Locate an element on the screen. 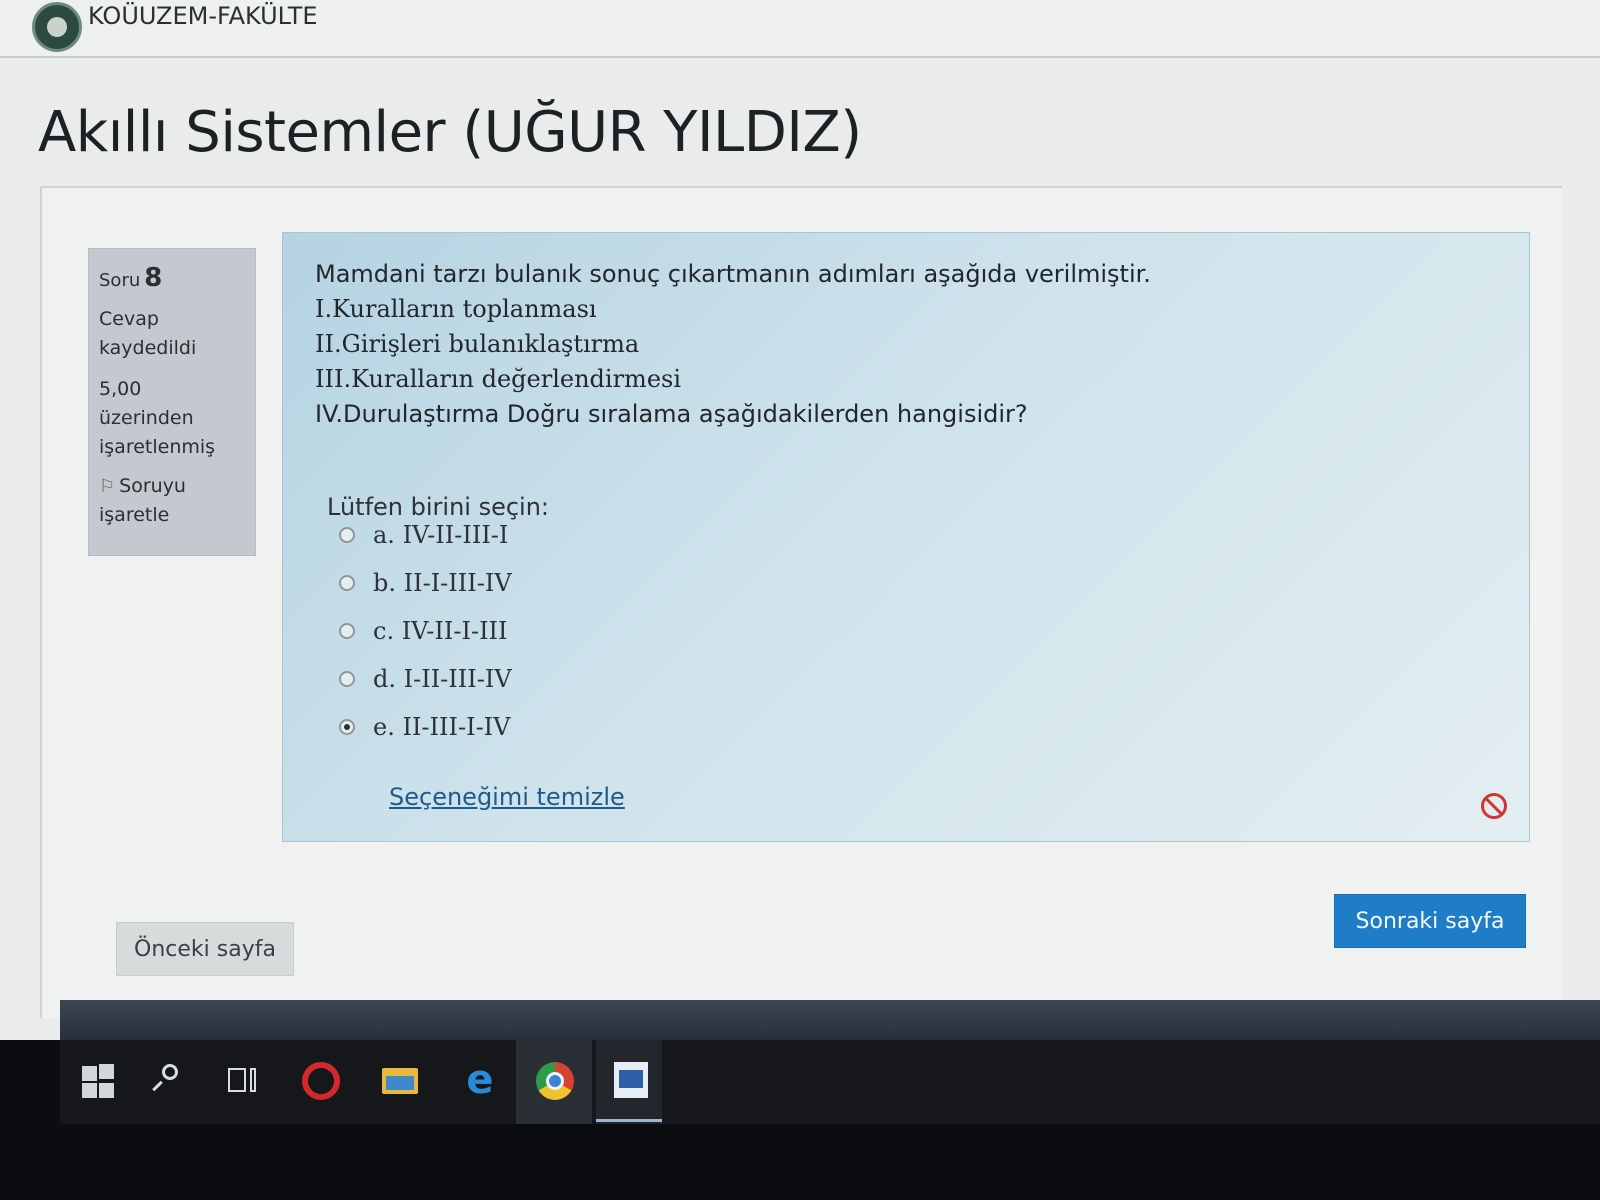 The width and height of the screenshot is (1600, 1200). previous-page-button: Önceki sayfa is located at coordinates (205, 949).